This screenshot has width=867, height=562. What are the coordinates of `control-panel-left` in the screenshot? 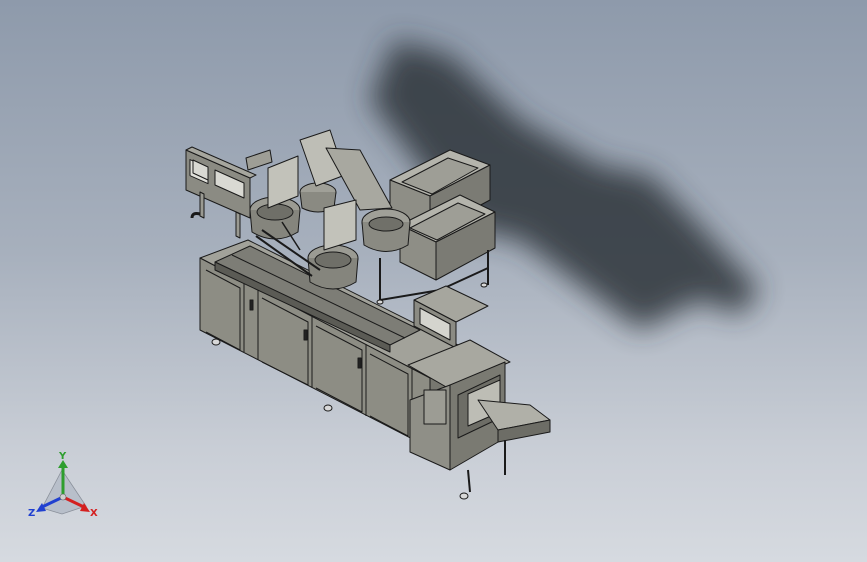 It's located at (221, 192).